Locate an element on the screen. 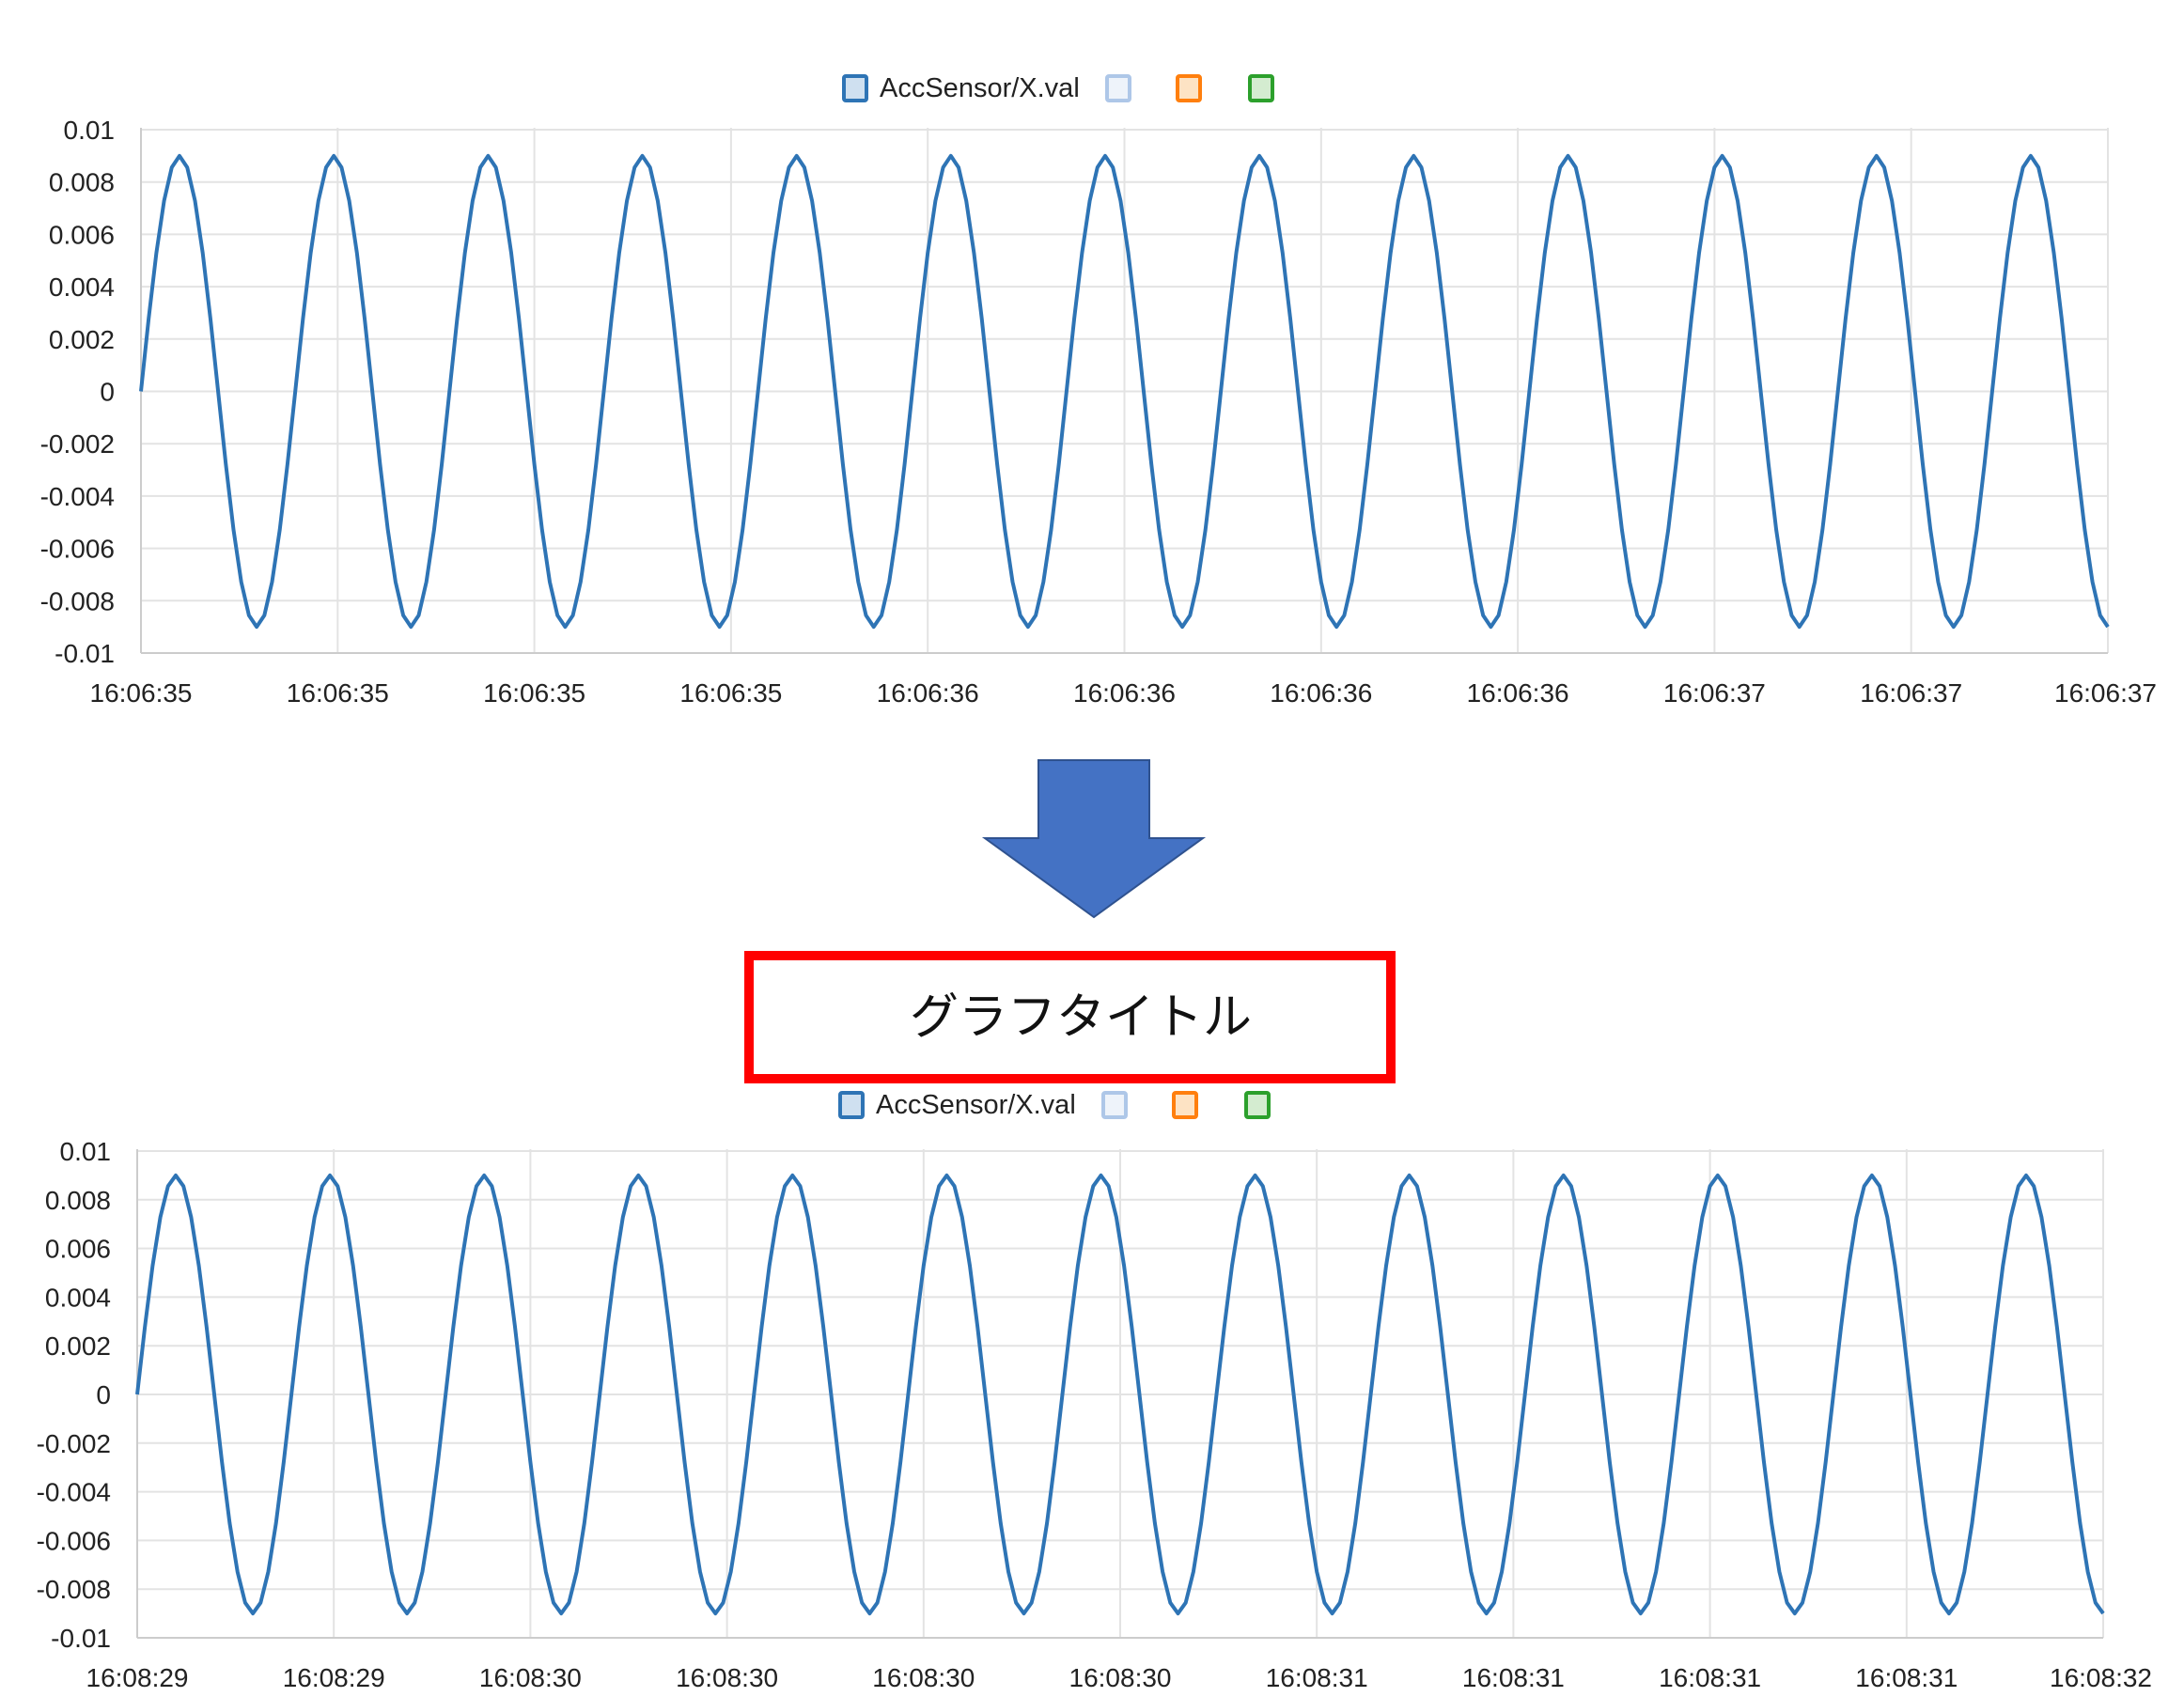  chart-title-box: グラフタイトル is located at coordinates (1070, 1017).